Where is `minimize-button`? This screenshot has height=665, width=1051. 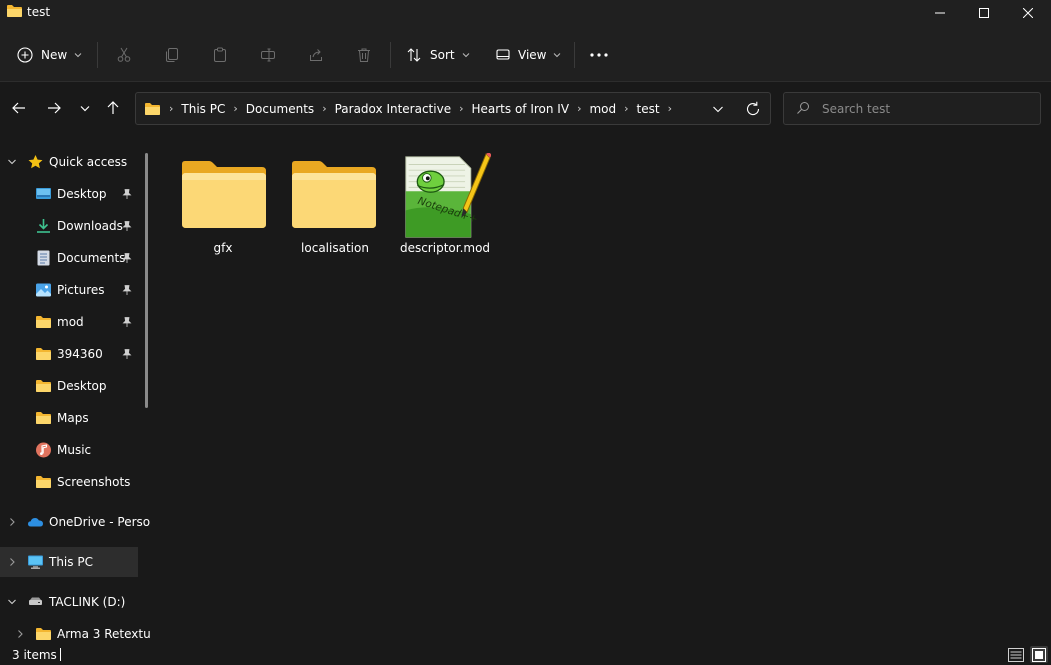
minimize-button is located at coordinates (940, 13).